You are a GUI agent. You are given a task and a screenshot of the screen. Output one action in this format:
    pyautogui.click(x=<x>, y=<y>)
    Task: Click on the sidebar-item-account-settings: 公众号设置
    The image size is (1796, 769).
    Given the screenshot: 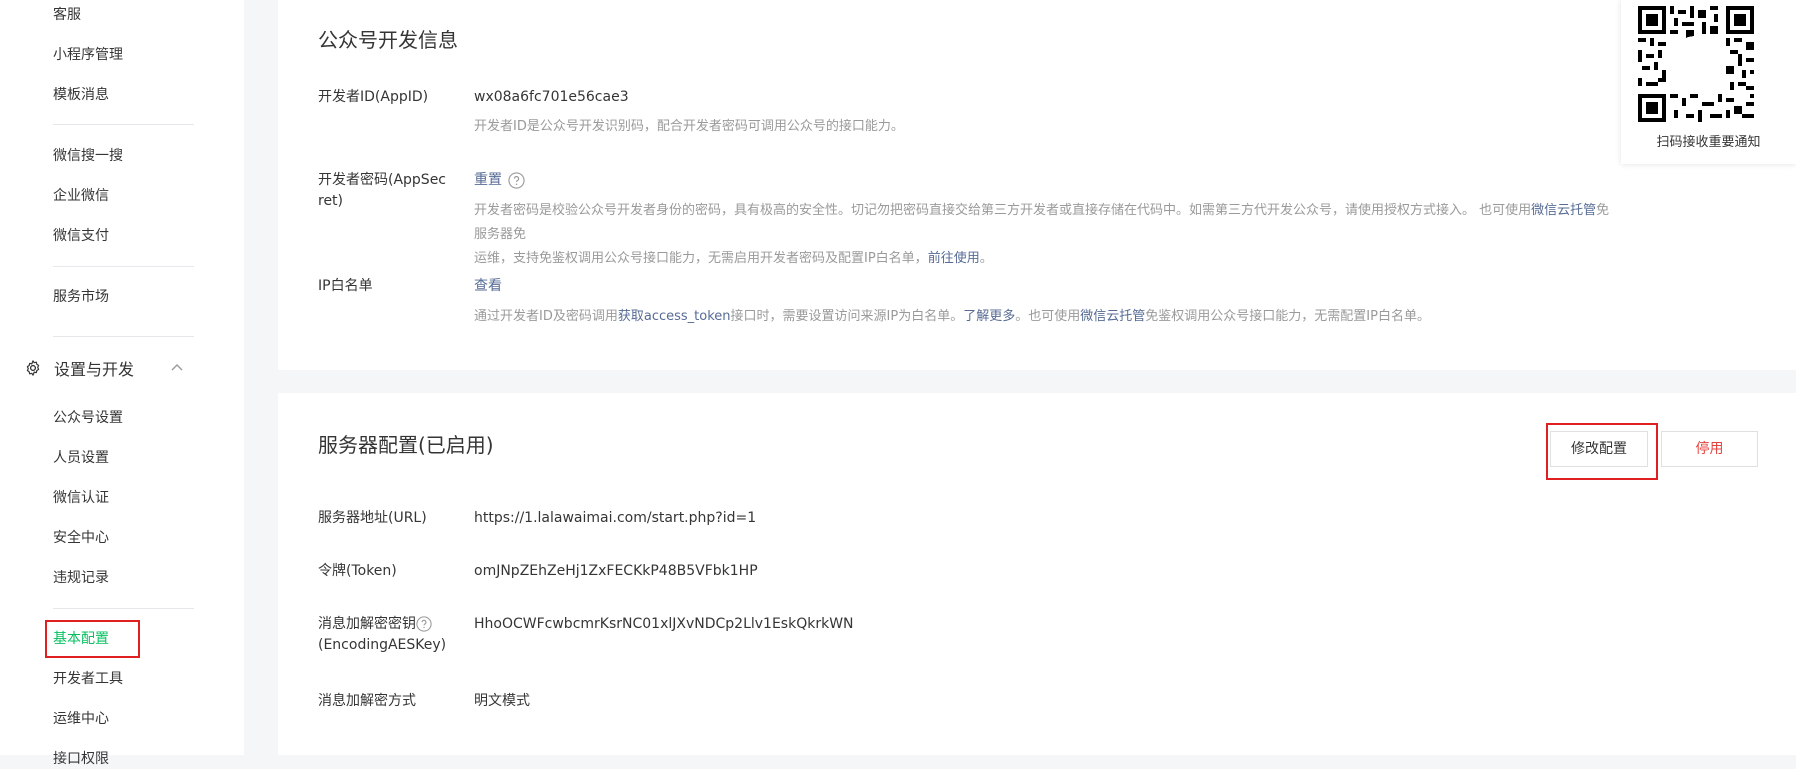 What is the action you would take?
    pyautogui.click(x=88, y=418)
    